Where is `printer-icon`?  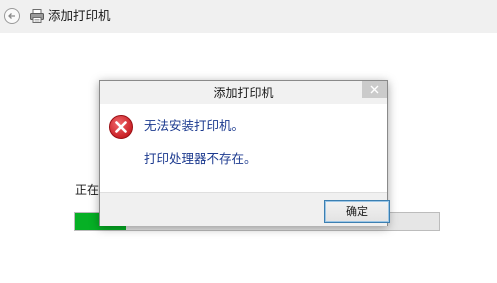
printer-icon is located at coordinates (37, 16).